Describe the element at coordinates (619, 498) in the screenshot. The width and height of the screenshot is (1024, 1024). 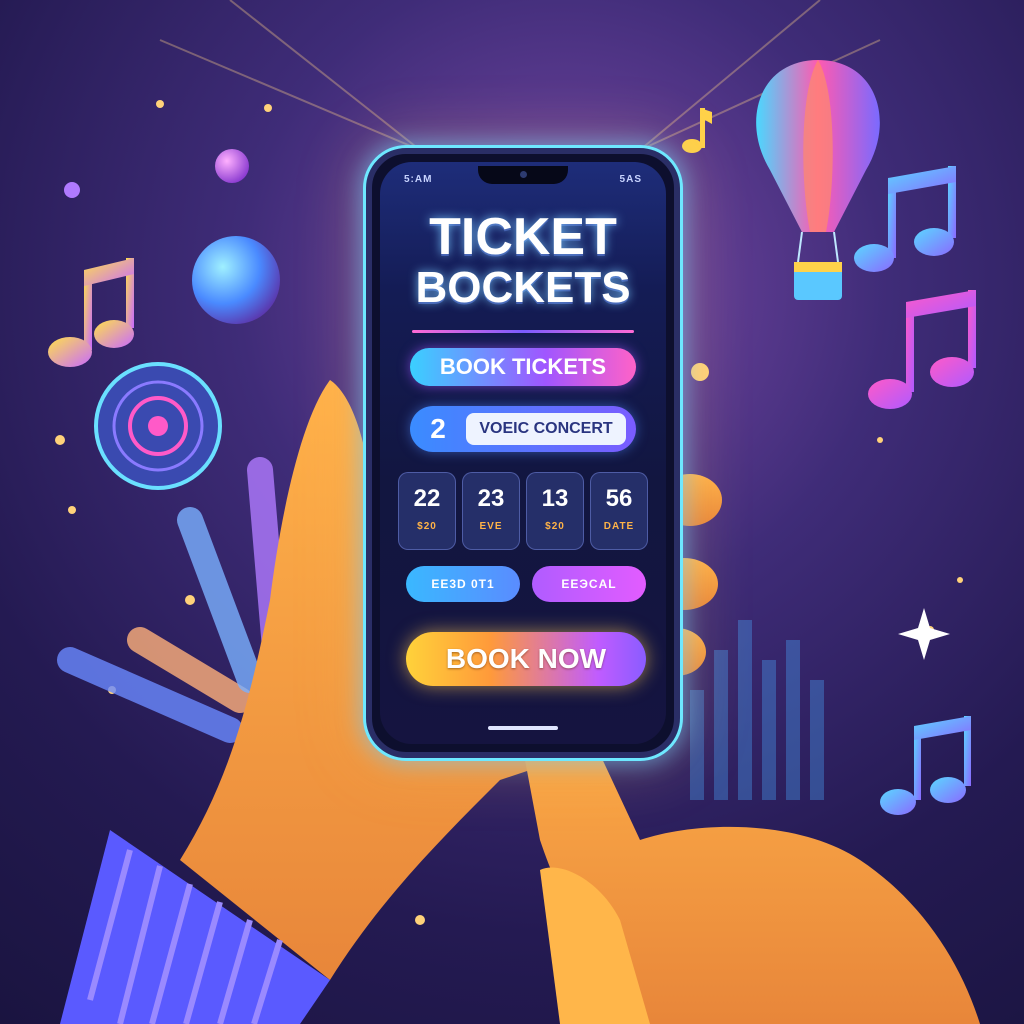
I see `date-day: 56` at that location.